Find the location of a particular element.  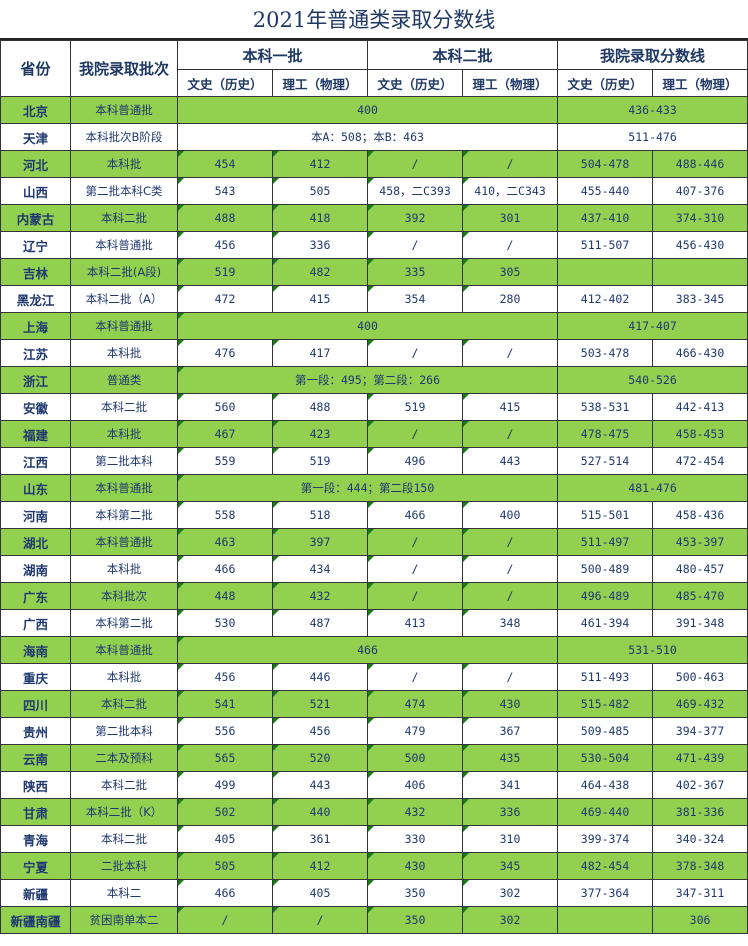

tier1-li-cell: 521 is located at coordinates (320, 704).